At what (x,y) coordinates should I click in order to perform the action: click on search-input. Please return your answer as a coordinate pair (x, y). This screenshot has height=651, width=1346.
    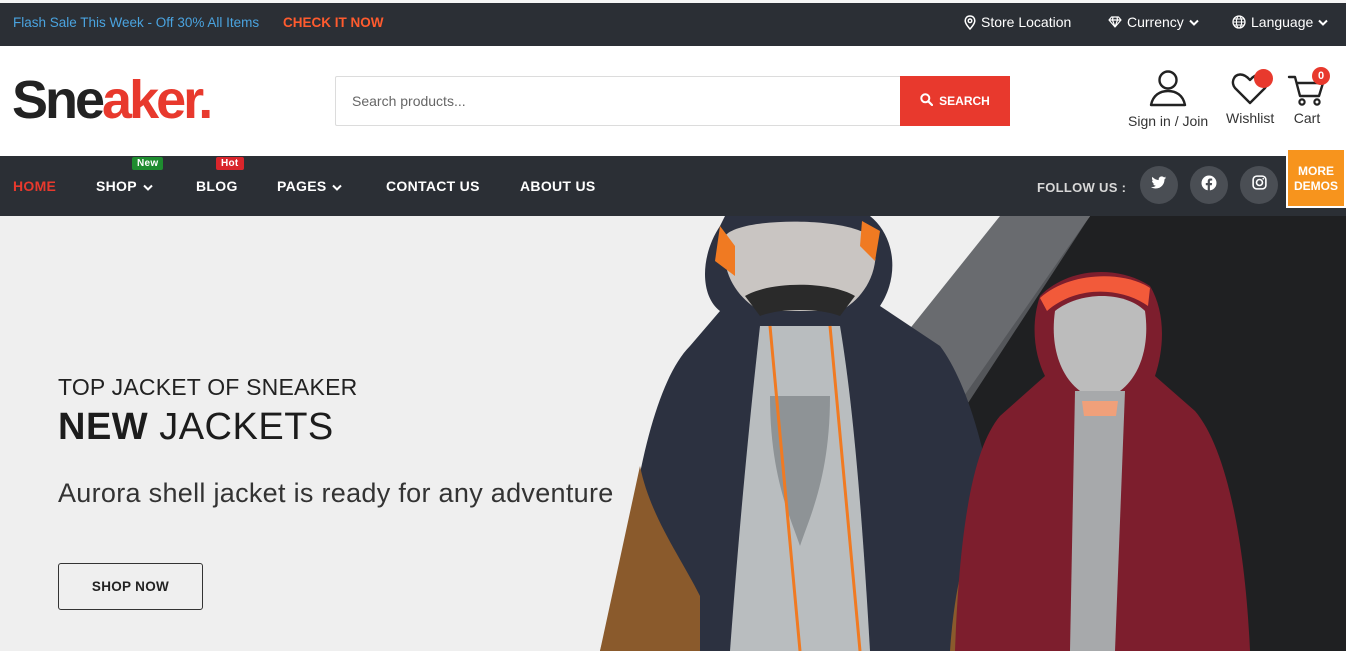
    Looking at the image, I should click on (618, 101).